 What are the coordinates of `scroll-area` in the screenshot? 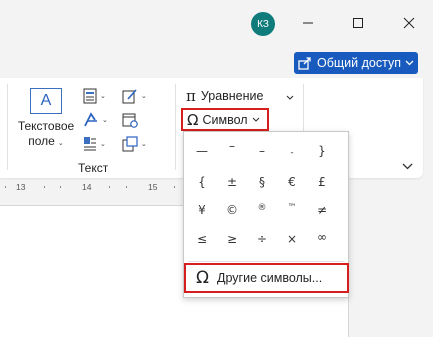 It's located at (427, 271).